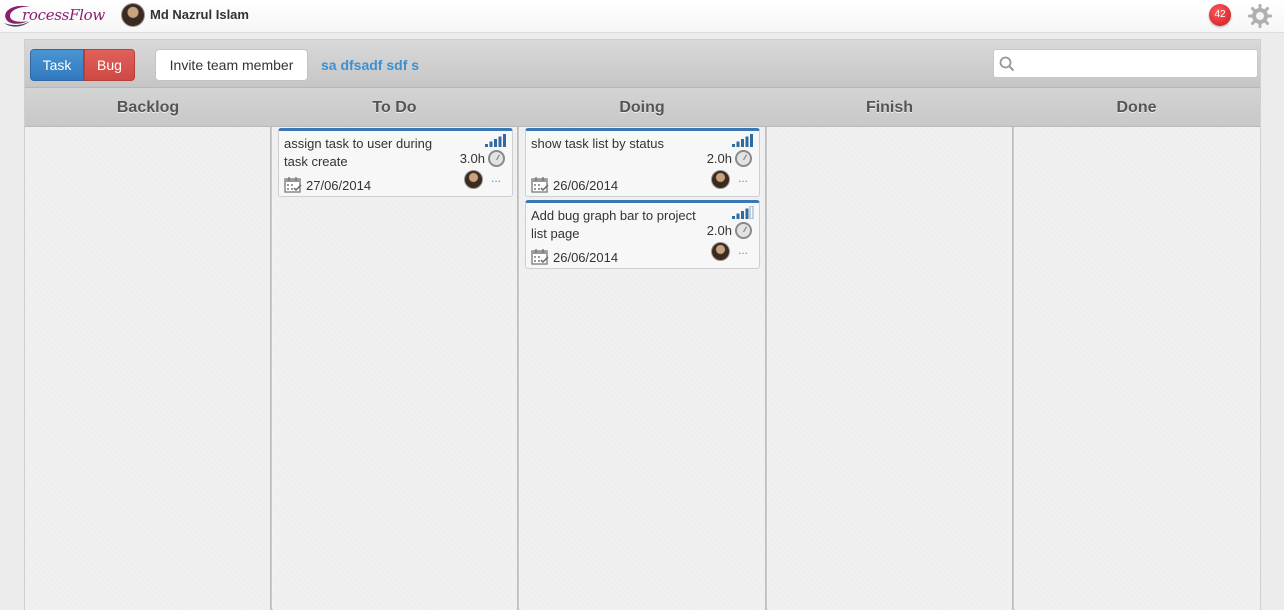  What do you see at coordinates (472, 158) in the screenshot?
I see `card-hours: 3.0h` at bounding box center [472, 158].